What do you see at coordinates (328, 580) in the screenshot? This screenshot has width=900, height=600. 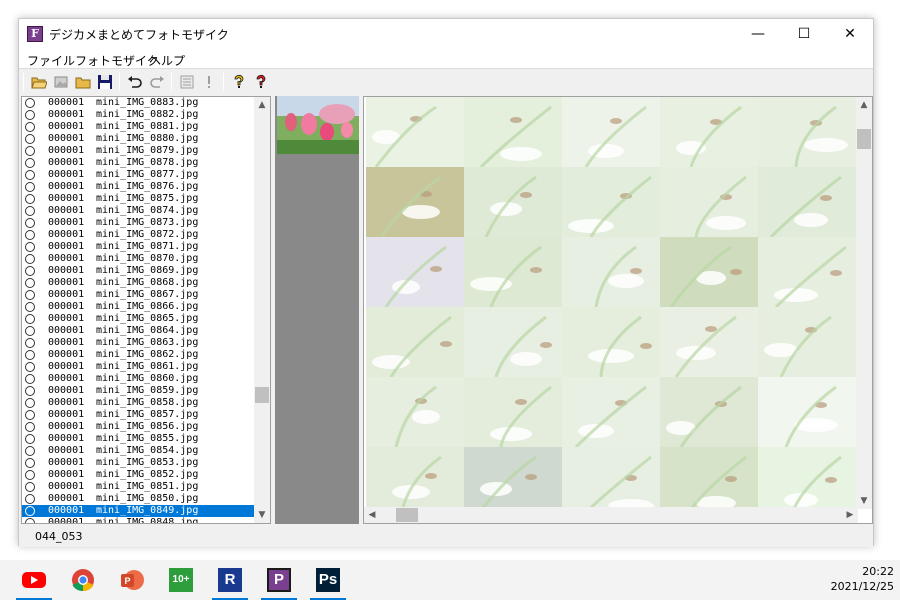 I see `photoshop-icon: Ps` at bounding box center [328, 580].